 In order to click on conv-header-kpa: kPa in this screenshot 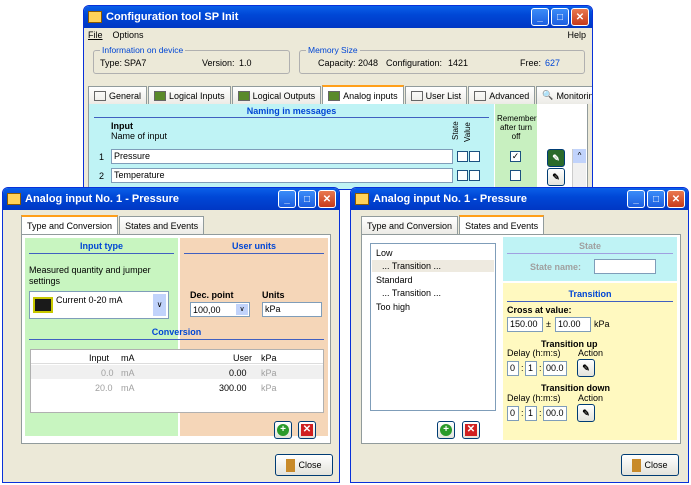, I will do `click(269, 358)`.